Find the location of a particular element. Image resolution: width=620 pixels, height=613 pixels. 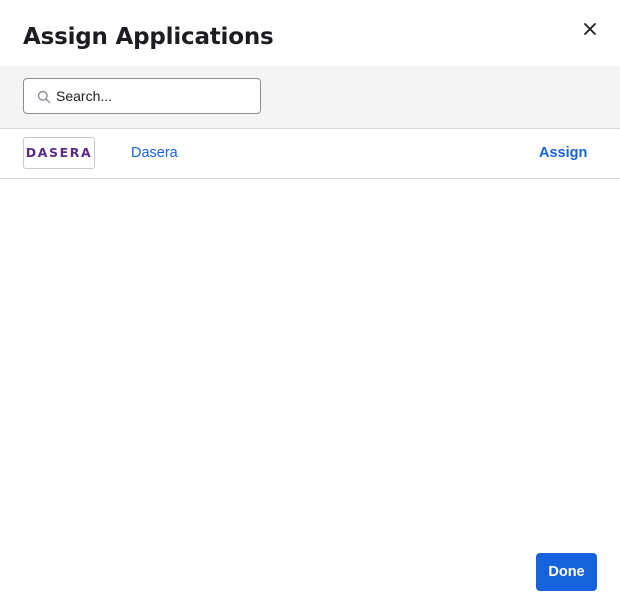

app-logo-text: DASERA is located at coordinates (59, 152).